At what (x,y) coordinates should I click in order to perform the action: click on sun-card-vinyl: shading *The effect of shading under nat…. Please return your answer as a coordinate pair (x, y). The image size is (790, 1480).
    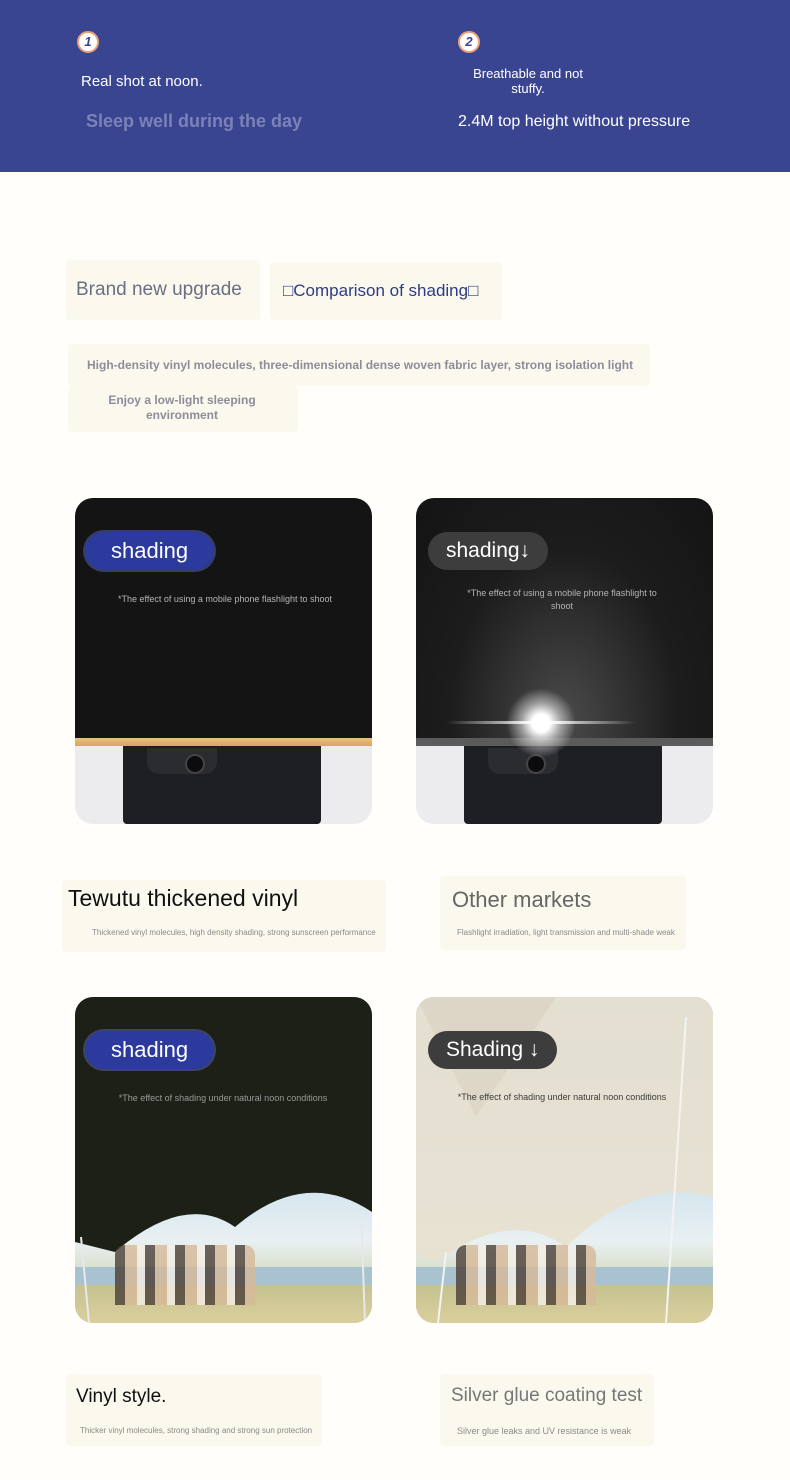
    Looking at the image, I should click on (223, 1160).